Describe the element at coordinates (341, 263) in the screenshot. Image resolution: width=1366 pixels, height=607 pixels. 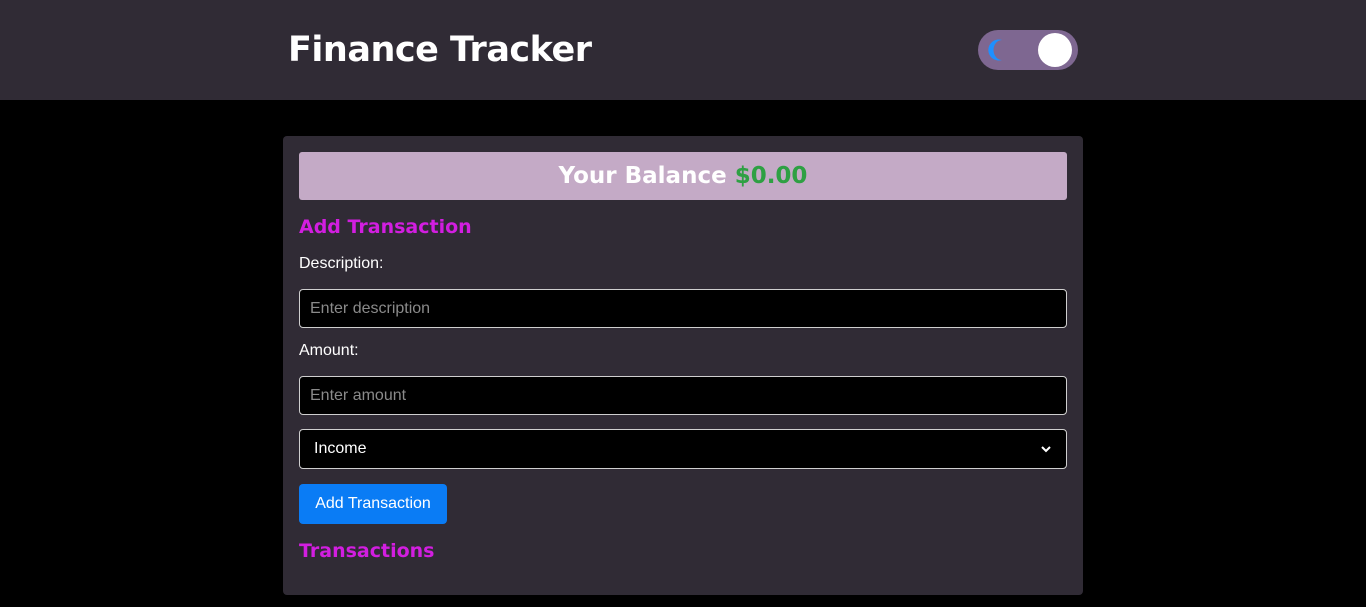
I see `description-label: Description:` at that location.